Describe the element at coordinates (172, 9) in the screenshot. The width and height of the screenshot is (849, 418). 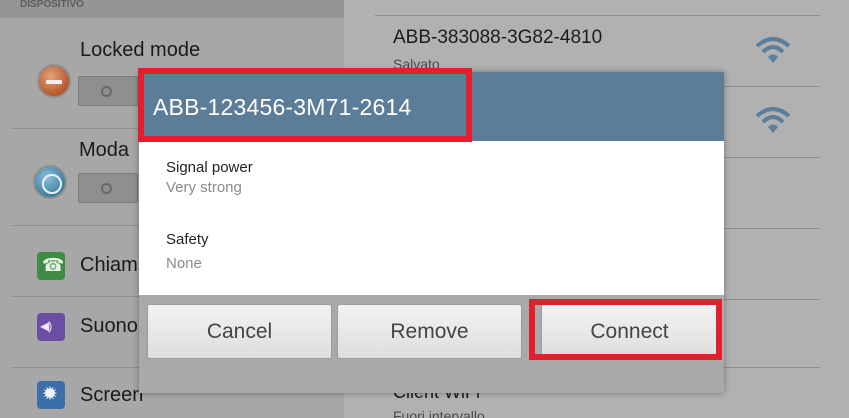
I see `section-header: DISPOSITIVO` at that location.